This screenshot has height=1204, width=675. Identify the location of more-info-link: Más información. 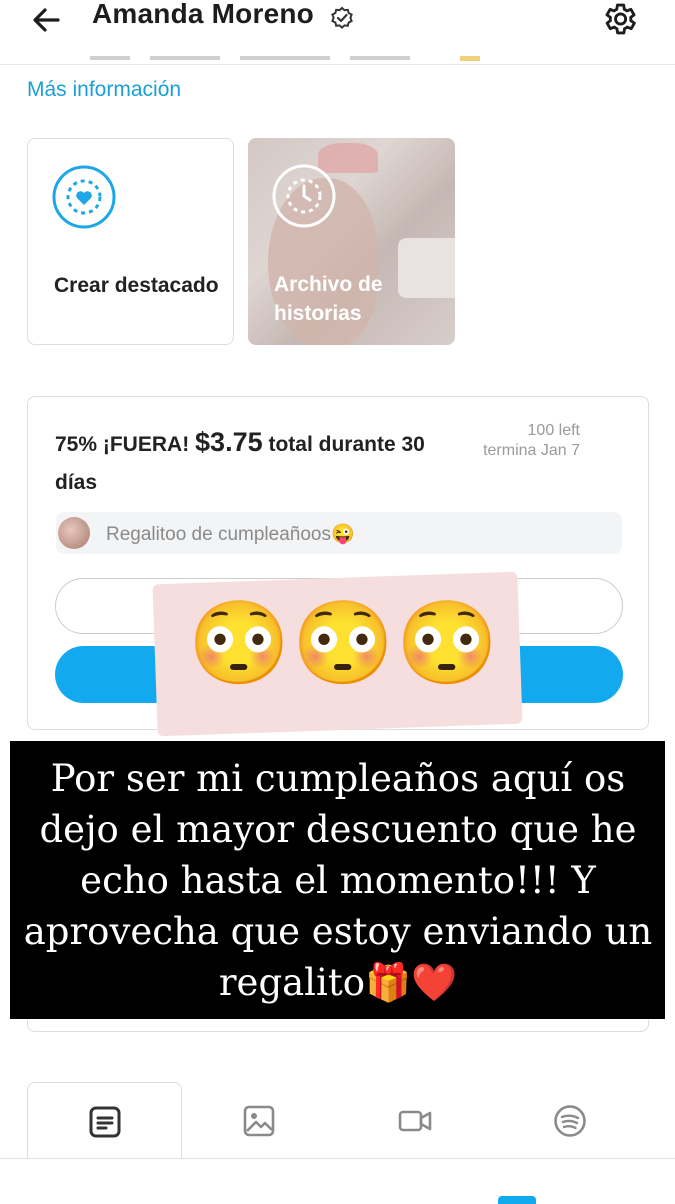
(104, 90).